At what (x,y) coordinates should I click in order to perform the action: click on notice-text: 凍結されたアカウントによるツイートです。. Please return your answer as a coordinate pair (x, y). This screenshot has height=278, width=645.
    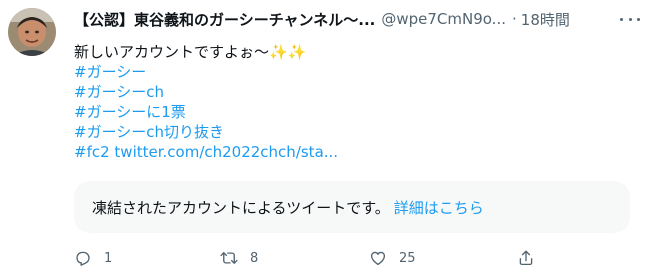
    Looking at the image, I should click on (241, 207).